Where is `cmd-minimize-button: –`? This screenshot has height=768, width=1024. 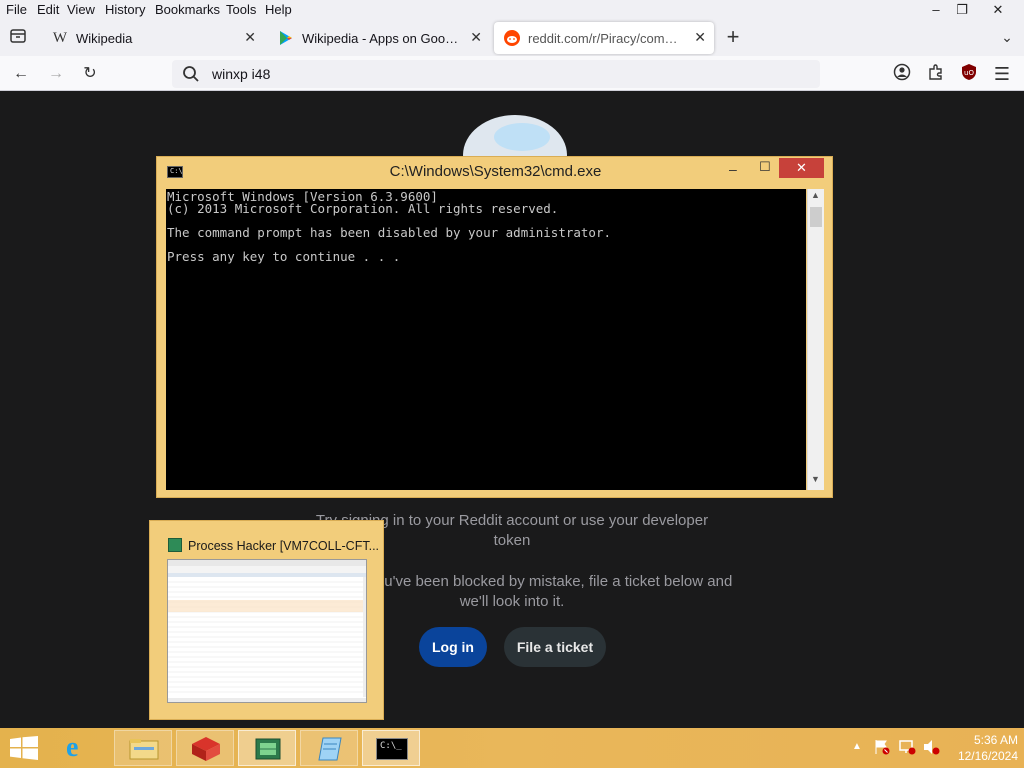 cmd-minimize-button: – is located at coordinates (733, 169).